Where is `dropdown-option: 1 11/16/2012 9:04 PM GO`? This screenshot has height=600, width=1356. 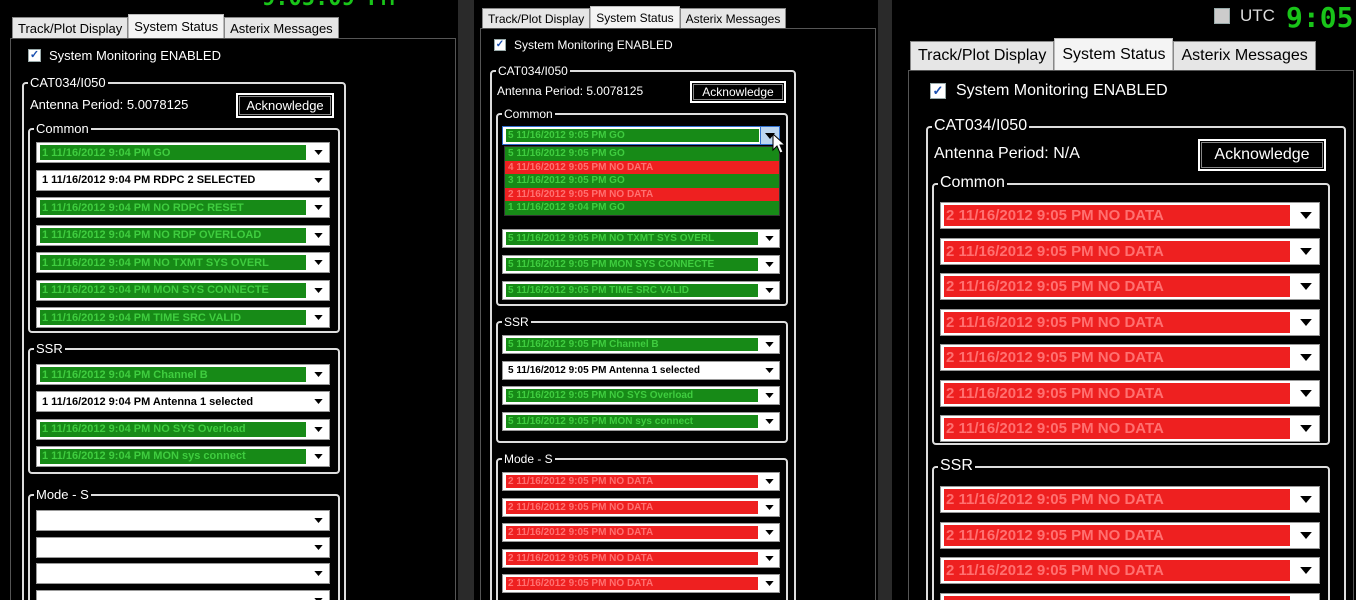
dropdown-option: 1 11/16/2012 9:04 PM GO is located at coordinates (642, 208).